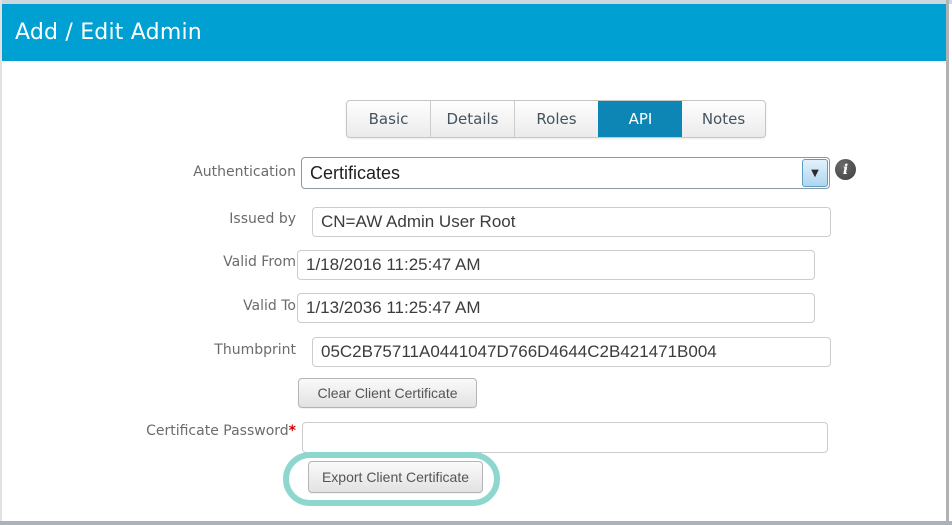 This screenshot has height=525, width=952. Describe the element at coordinates (259, 262) in the screenshot. I see `valid-from-label: Valid From` at that location.